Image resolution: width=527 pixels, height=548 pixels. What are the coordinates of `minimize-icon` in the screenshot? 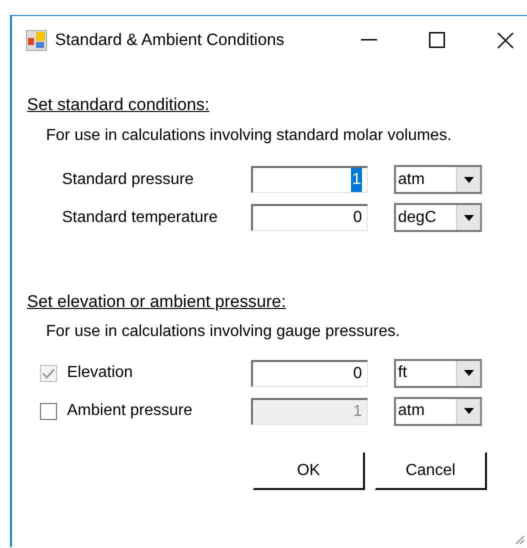 It's located at (369, 40).